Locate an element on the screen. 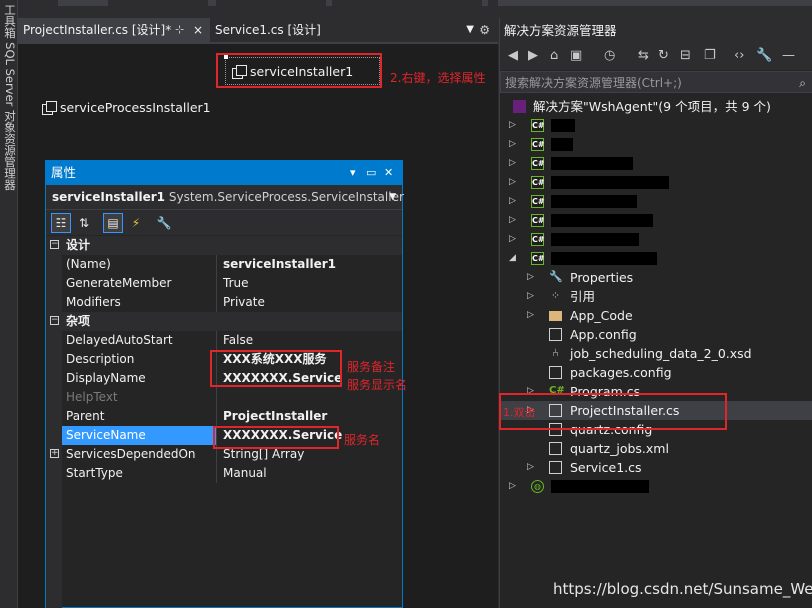 The width and height of the screenshot is (812, 608). left-tool-strip: 工具箱 SQL Server 对象资源管理器 is located at coordinates (9, 304).